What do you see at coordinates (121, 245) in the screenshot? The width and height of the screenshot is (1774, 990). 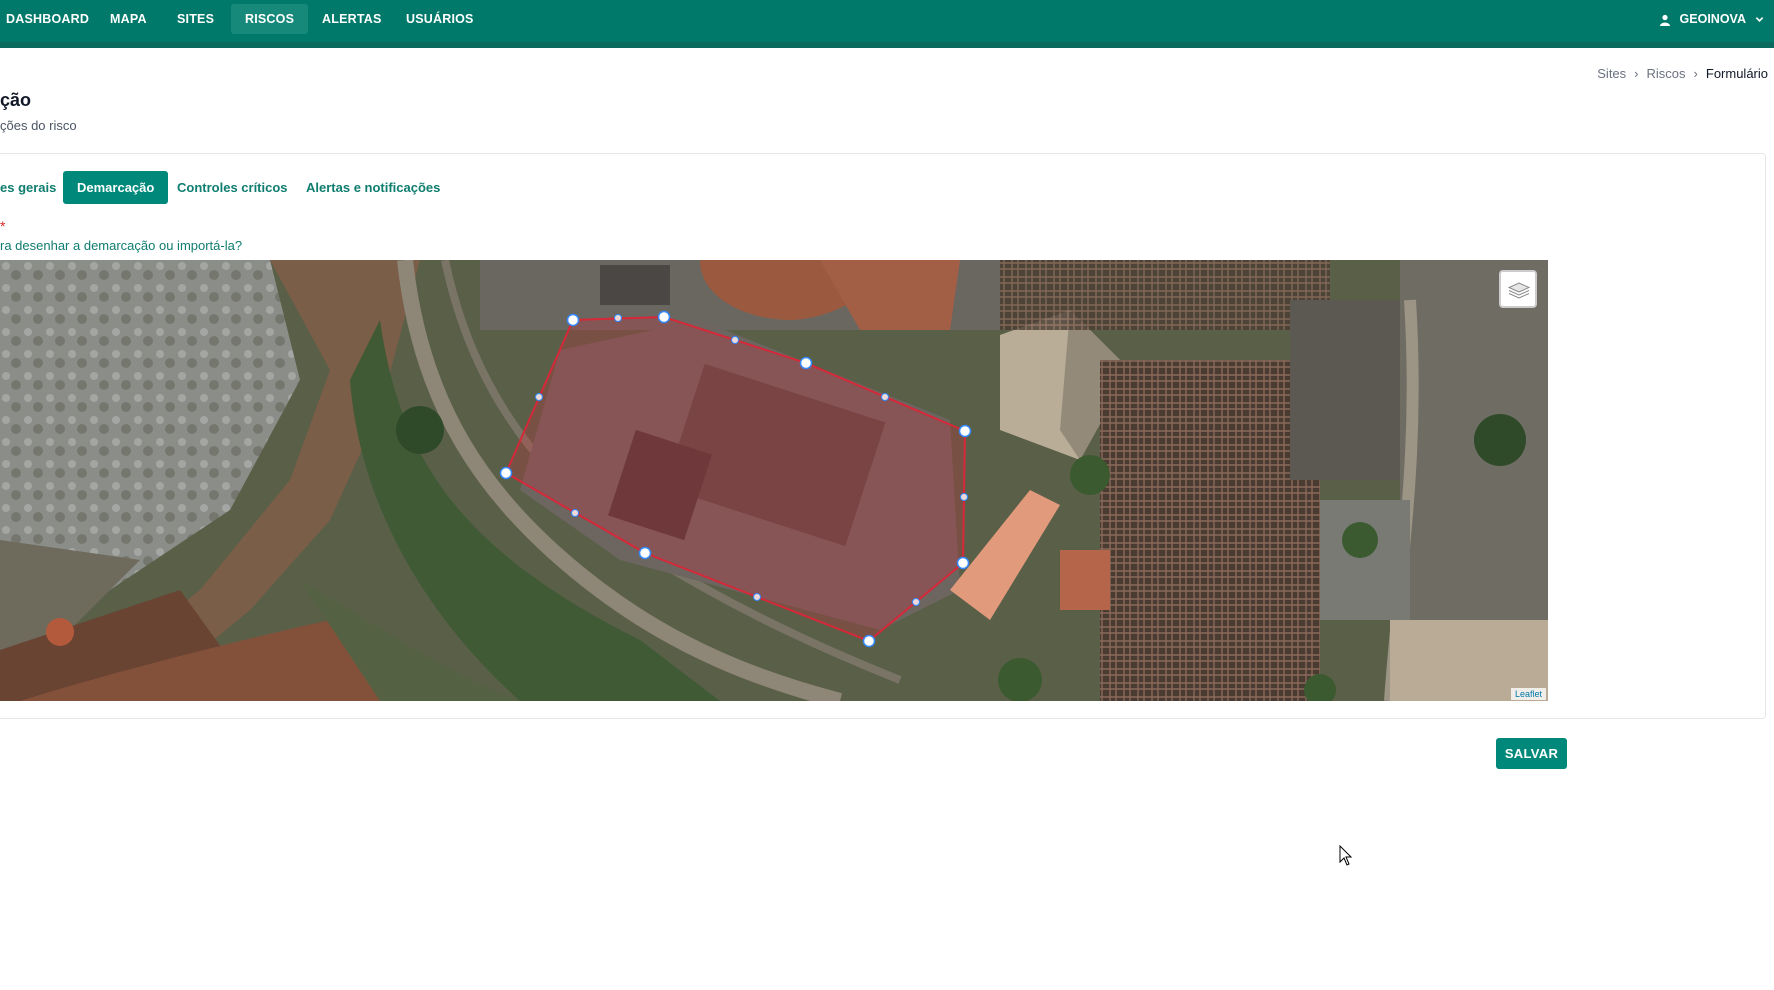 I see `help-link: ra desenhar a demarcação ou importá-la?` at bounding box center [121, 245].